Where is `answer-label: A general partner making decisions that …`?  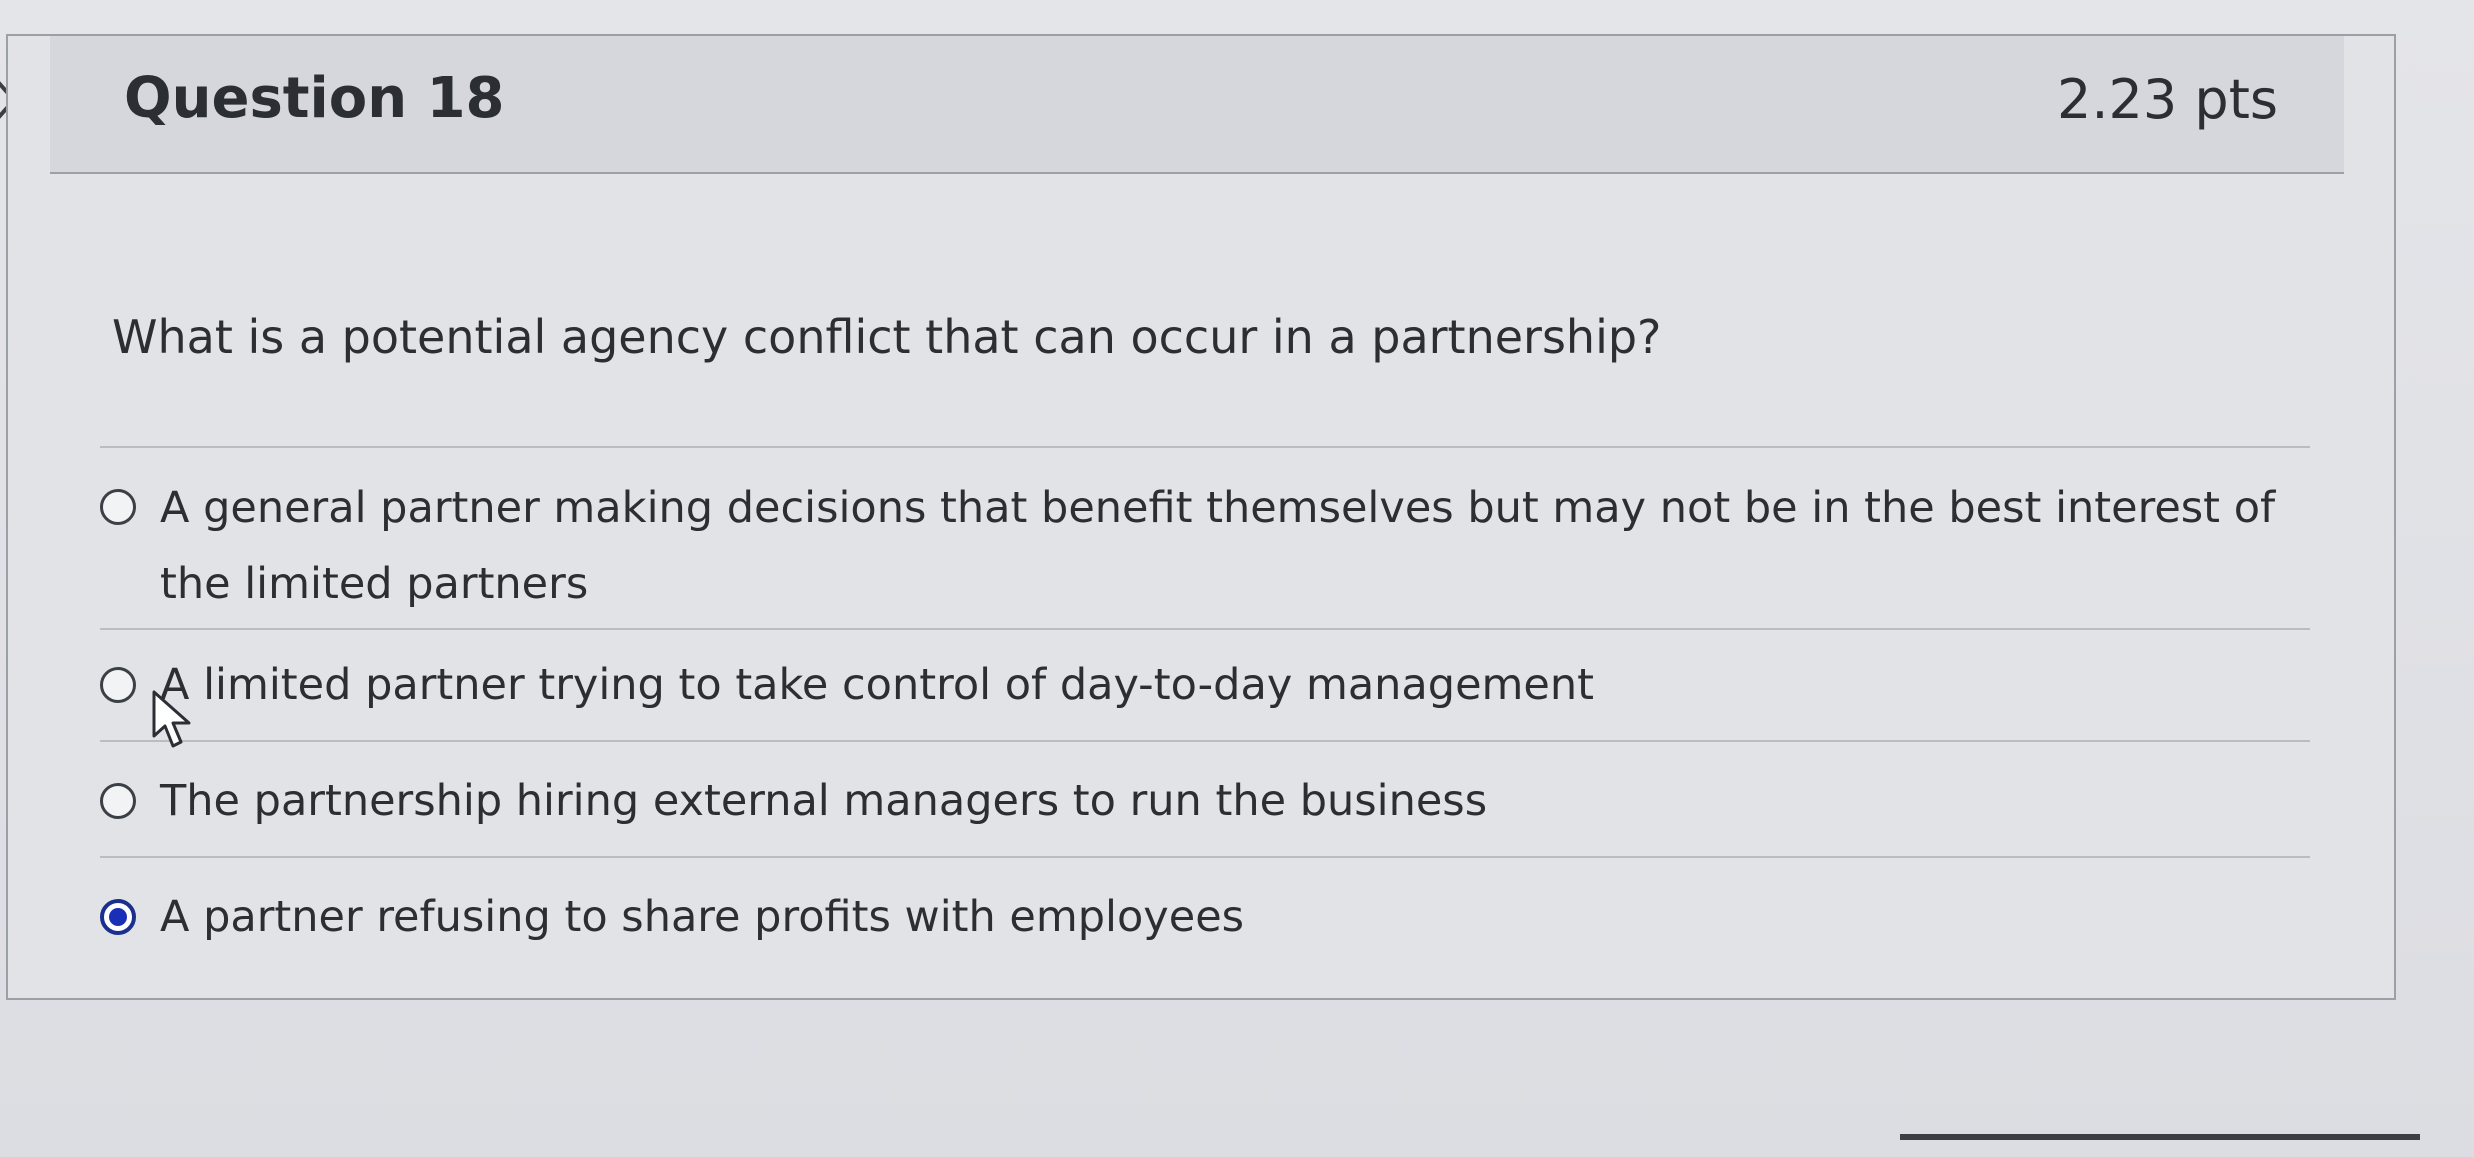 answer-label: A general partner making decisions that … is located at coordinates (1218, 546).